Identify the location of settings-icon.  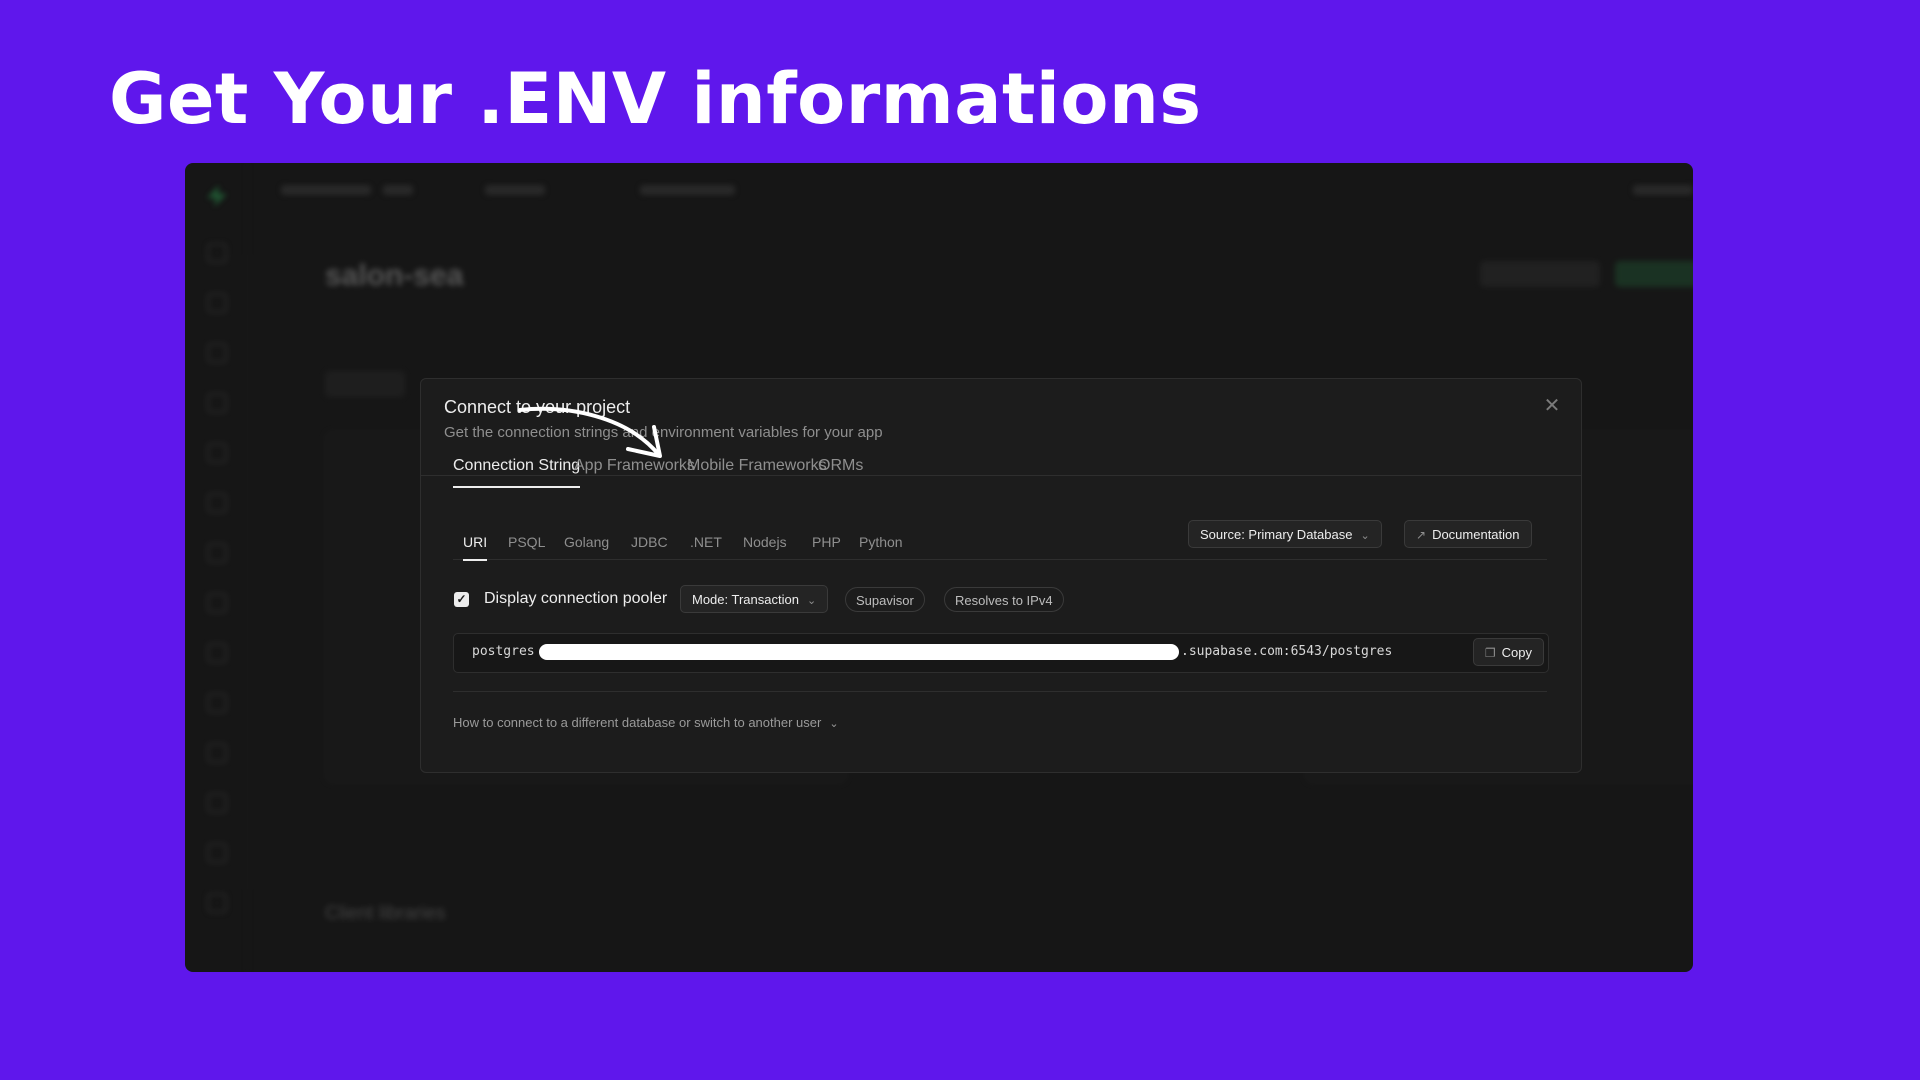
(217, 903).